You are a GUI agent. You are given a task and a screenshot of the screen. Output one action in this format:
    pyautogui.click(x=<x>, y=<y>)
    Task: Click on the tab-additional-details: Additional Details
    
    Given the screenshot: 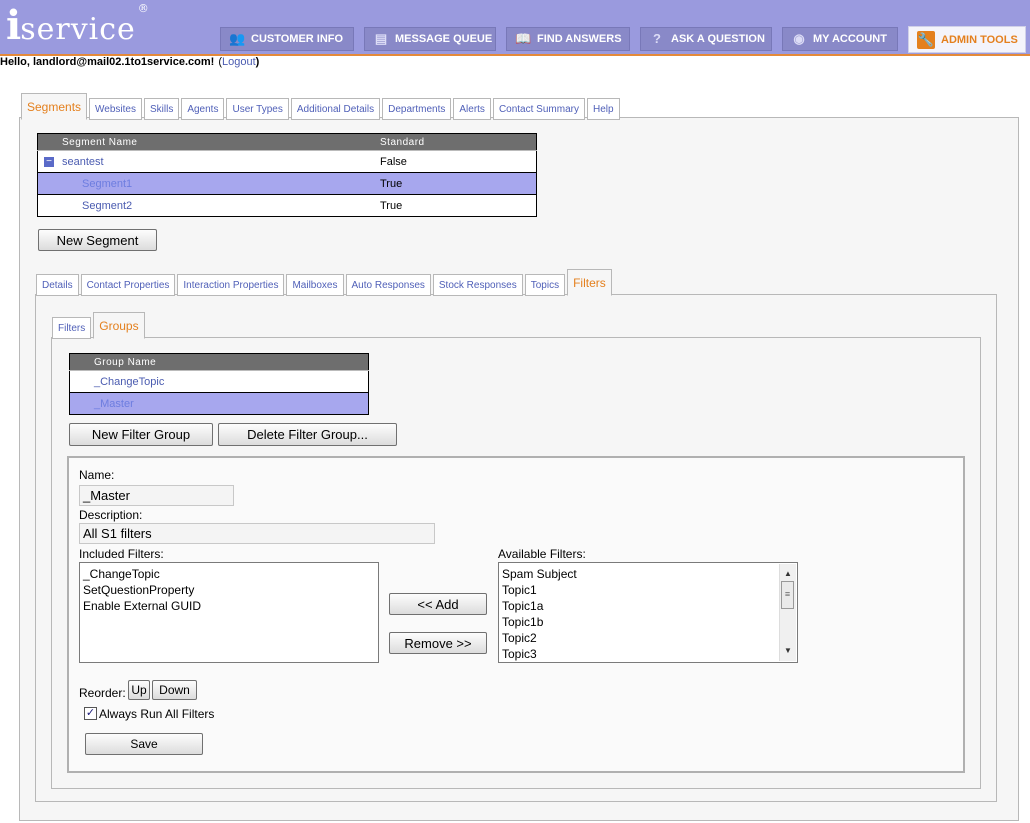 What is the action you would take?
    pyautogui.click(x=335, y=109)
    